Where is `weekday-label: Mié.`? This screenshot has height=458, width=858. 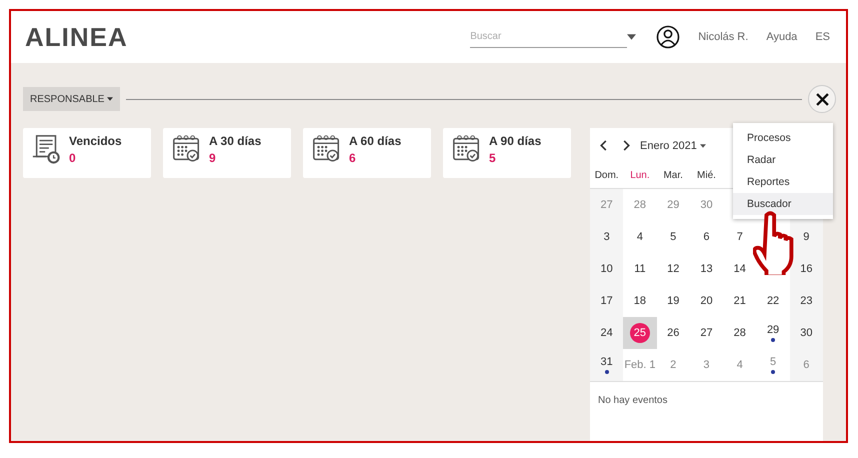
weekday-label: Mié. is located at coordinates (706, 175).